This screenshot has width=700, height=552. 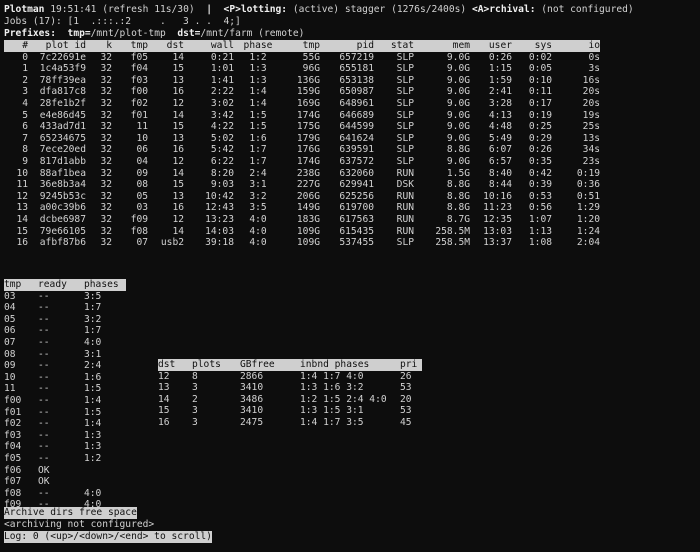 I want to click on job-cell: 644599, so click(x=356, y=127).